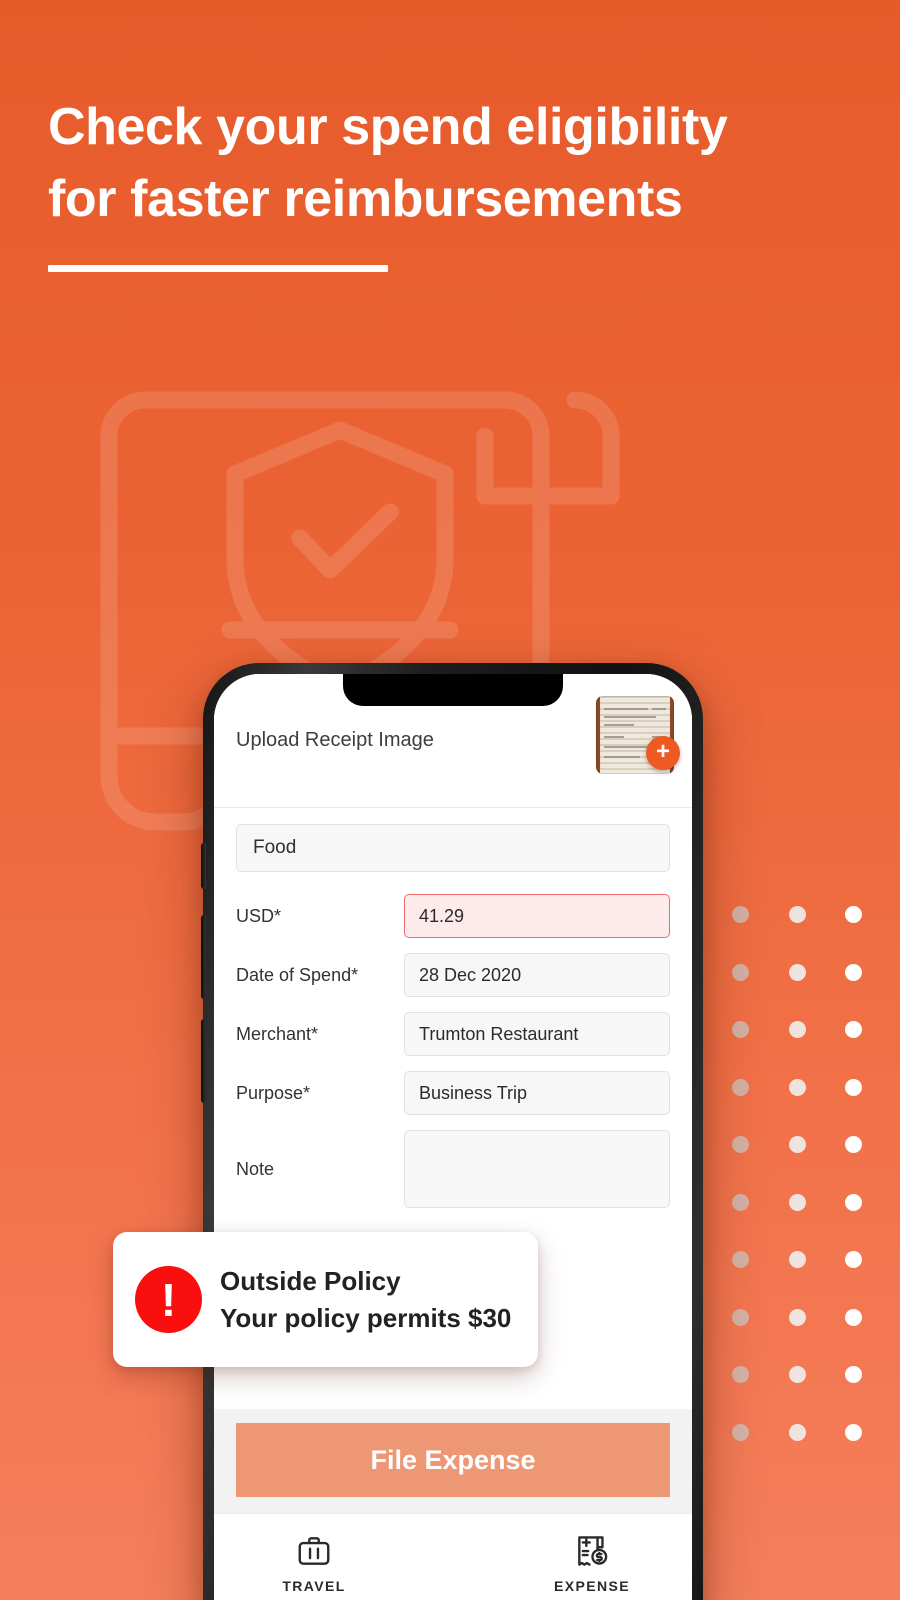 The width and height of the screenshot is (900, 1600). I want to click on form-row-note: Note, so click(453, 1169).